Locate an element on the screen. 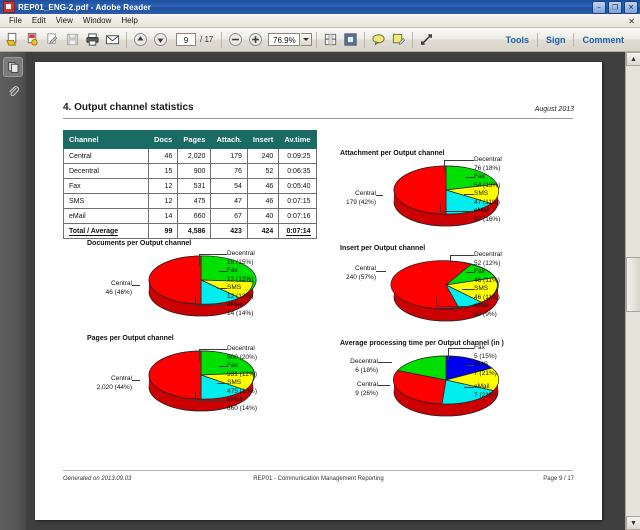 The image size is (640, 530). menu-item-window: Window is located at coordinates (97, 20).